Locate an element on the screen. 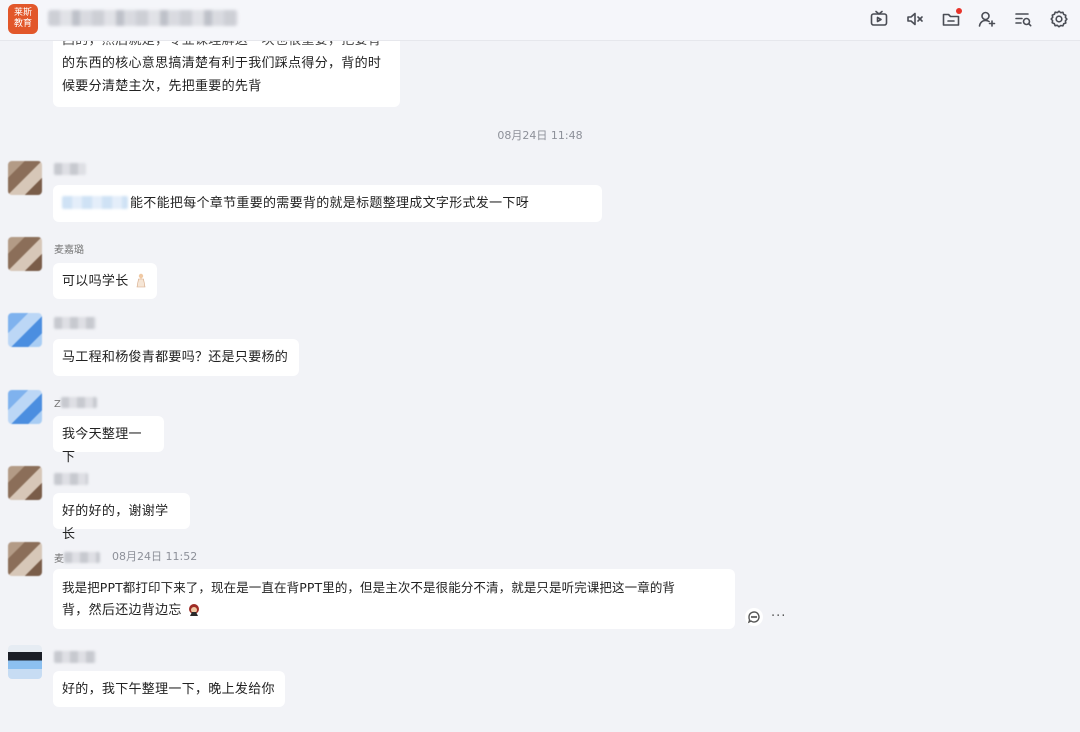 The height and width of the screenshot is (732, 1080). message-text: 好的好的，谢谢学长 is located at coordinates (115, 523).